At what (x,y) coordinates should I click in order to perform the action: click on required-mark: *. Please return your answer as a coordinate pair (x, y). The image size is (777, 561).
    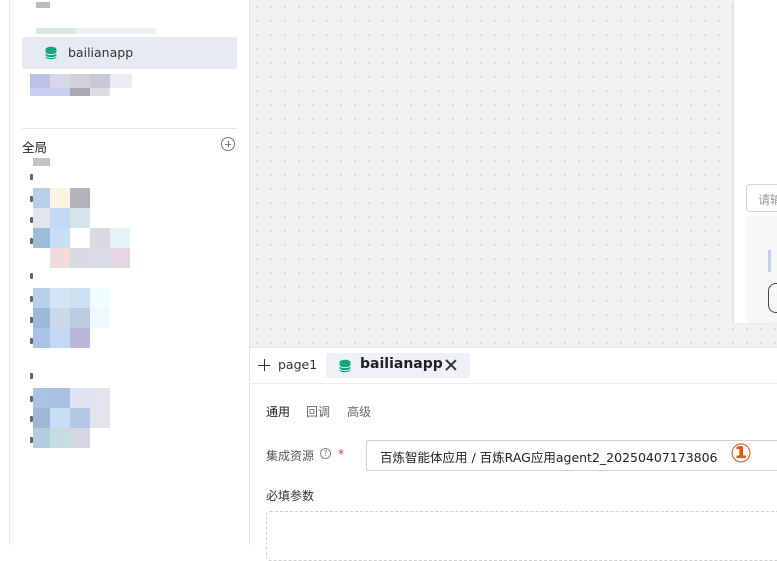
    Looking at the image, I should click on (341, 454).